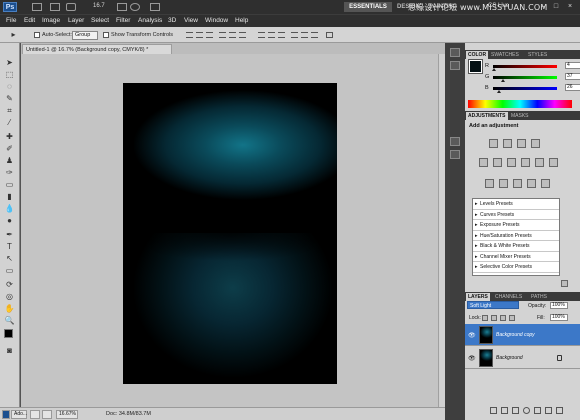  I want to click on black-white-icon, so click(525, 162).